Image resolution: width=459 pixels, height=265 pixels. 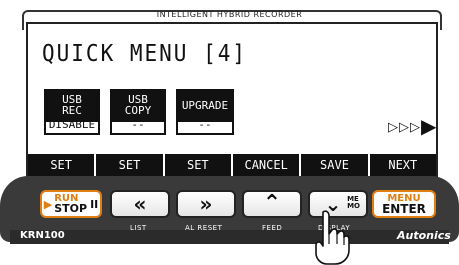 I want to click on pause-icon: II, so click(x=94, y=204).